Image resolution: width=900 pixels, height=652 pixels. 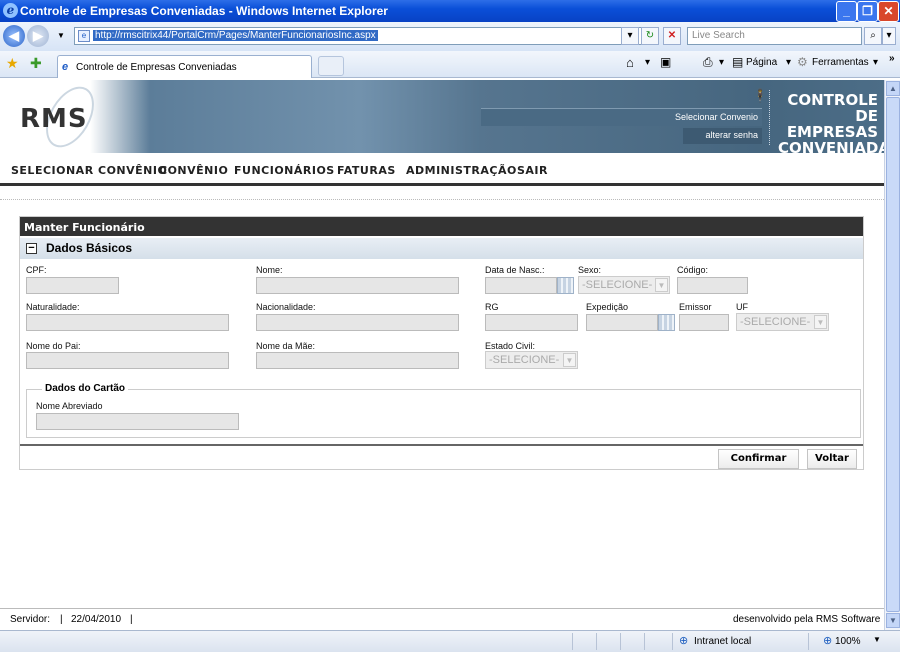 I want to click on scrollbar-thumb, so click(x=893, y=354).